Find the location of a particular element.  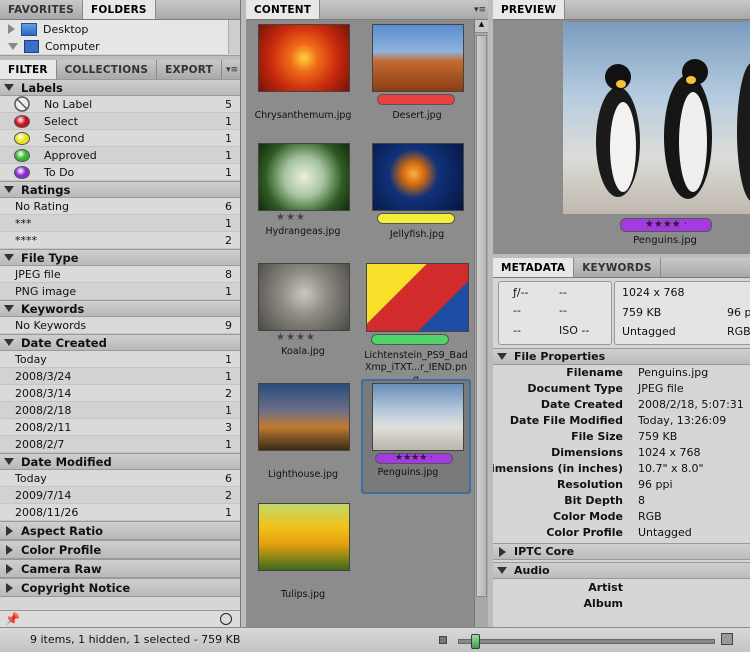

filter-row-datecreated: 2008/2/7 1 is located at coordinates (120, 444).